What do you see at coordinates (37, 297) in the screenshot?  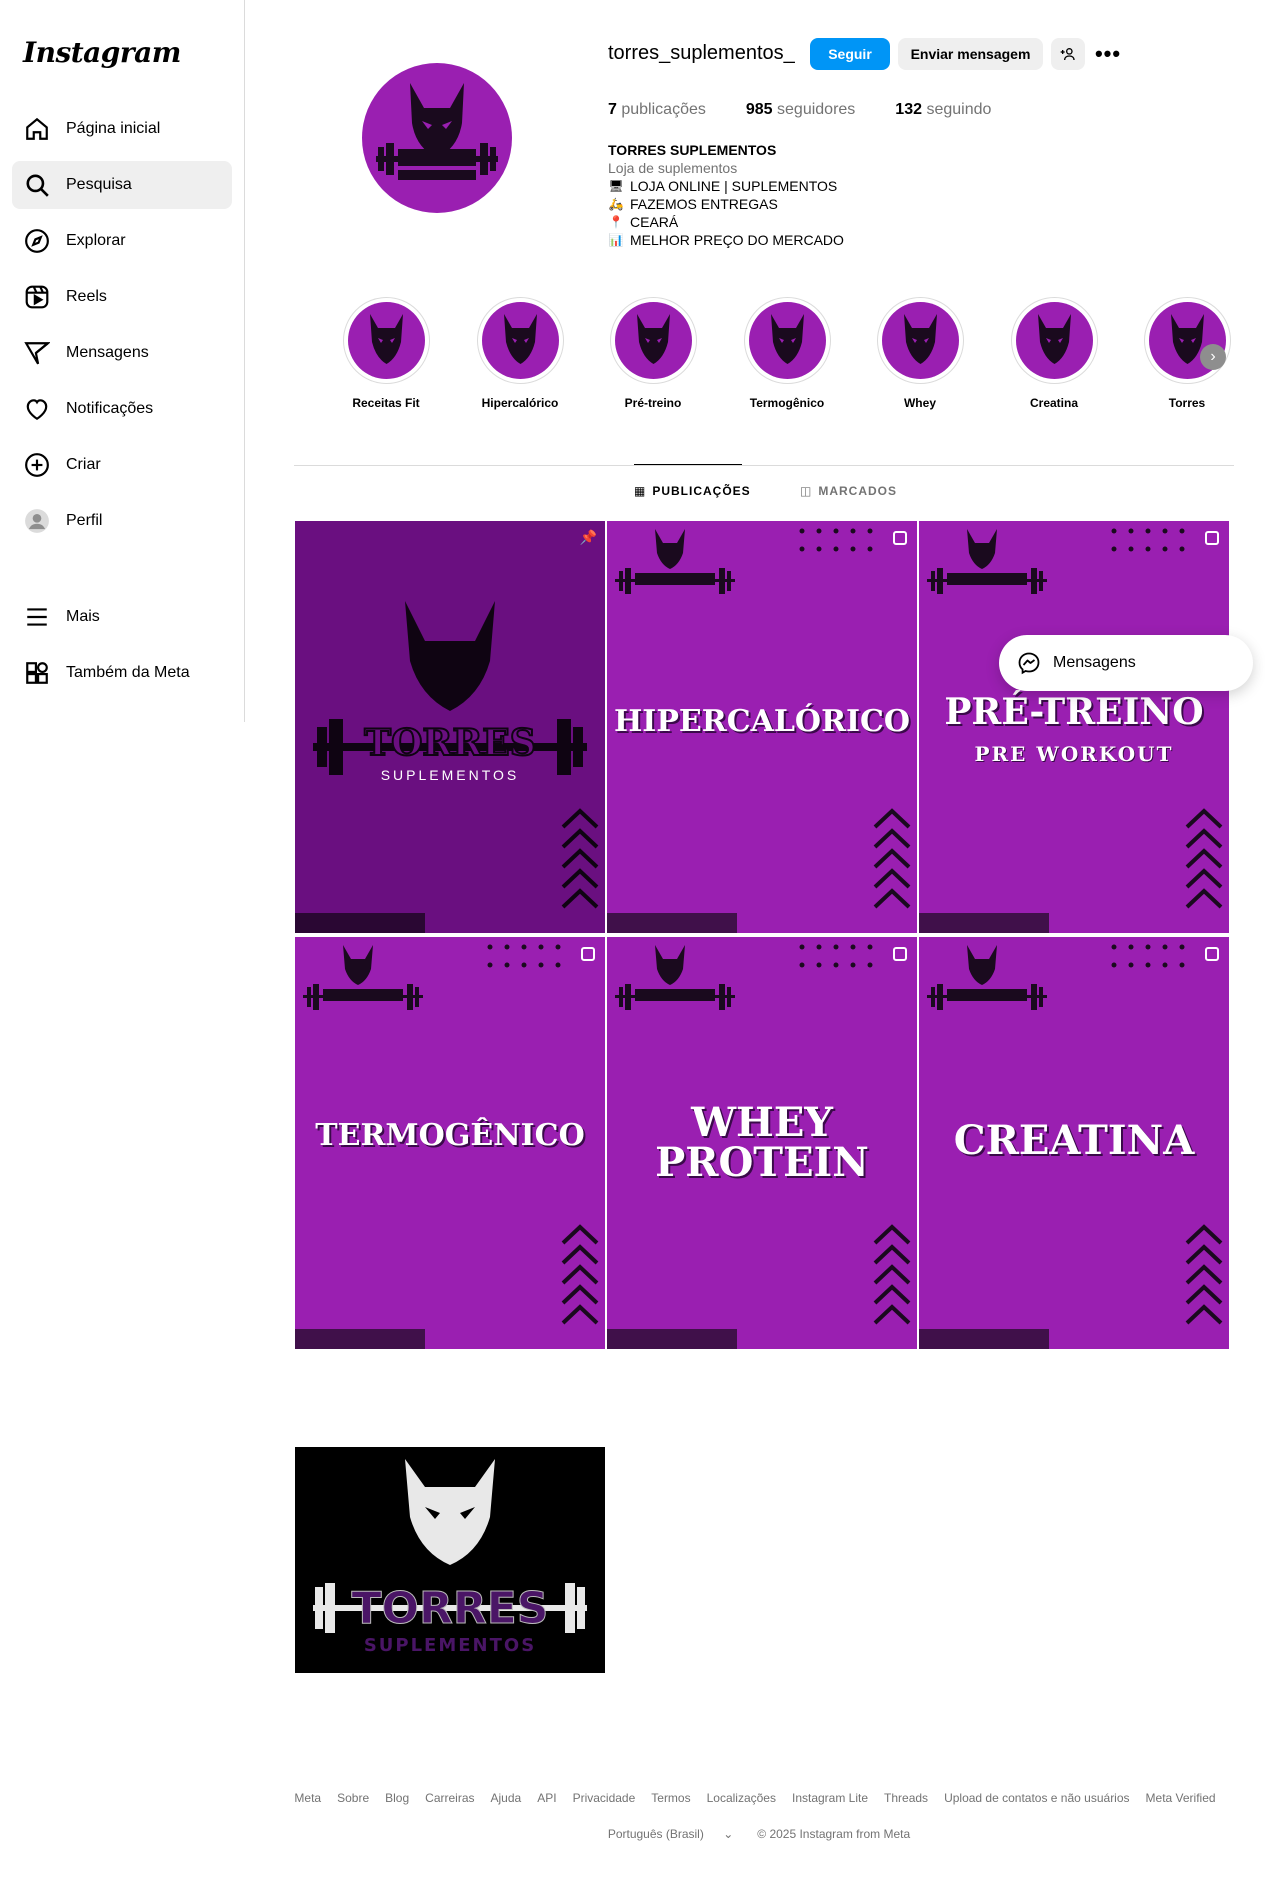 I see `reels-icon` at bounding box center [37, 297].